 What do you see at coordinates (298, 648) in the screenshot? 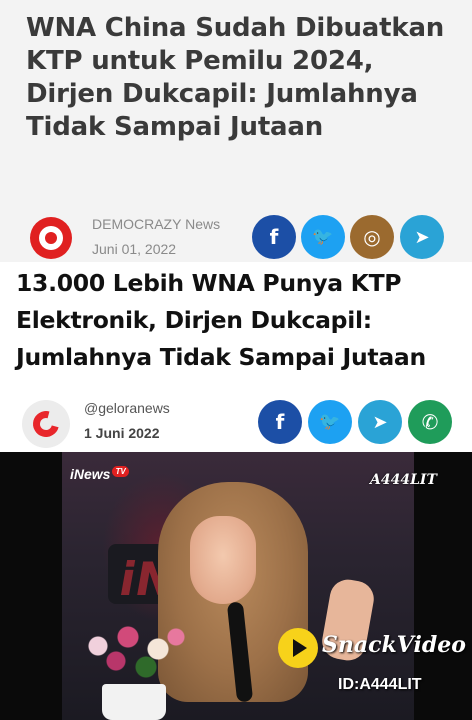
I see `snackvideo-logo-icon` at bounding box center [298, 648].